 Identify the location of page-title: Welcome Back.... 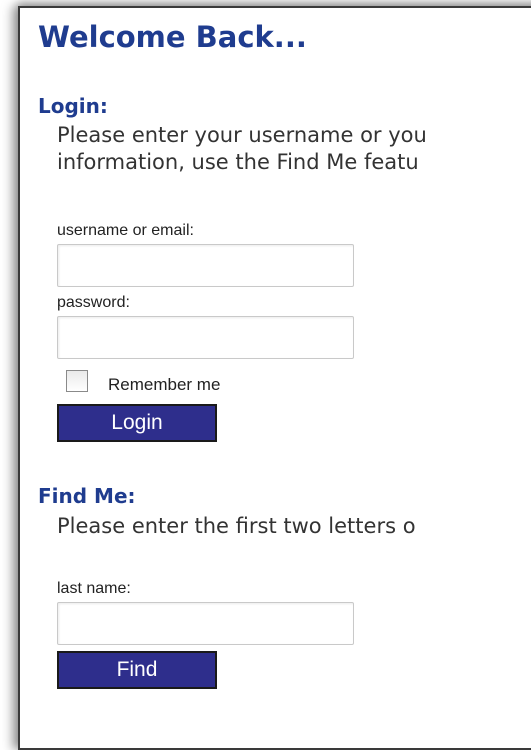
(172, 37).